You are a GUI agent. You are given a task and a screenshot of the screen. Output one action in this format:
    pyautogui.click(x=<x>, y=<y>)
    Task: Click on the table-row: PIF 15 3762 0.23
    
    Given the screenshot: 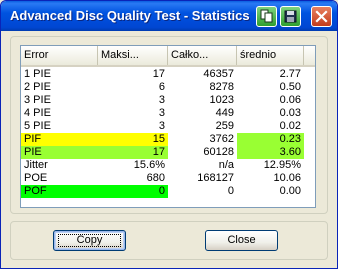 What is the action you would take?
    pyautogui.click(x=168, y=139)
    